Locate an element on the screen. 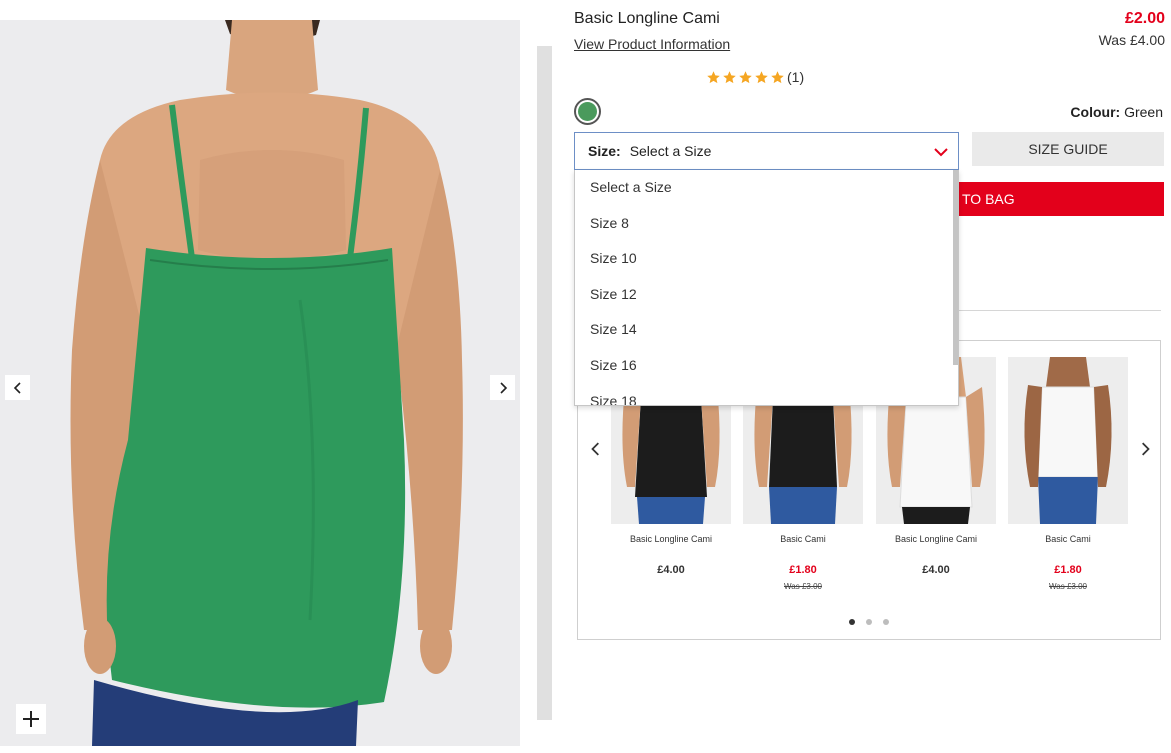  colour-swatch-green is located at coordinates (587, 111).